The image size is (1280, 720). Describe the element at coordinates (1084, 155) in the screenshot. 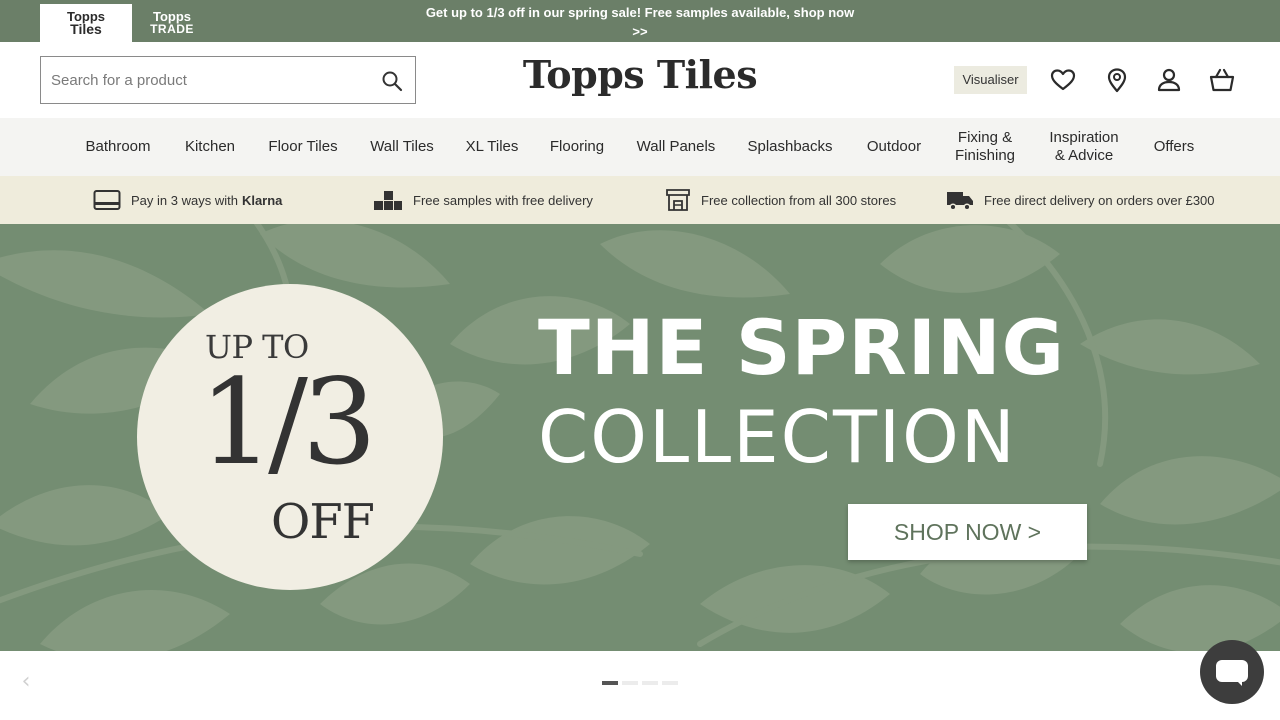

I see `nav-item-label: & Advice` at that location.